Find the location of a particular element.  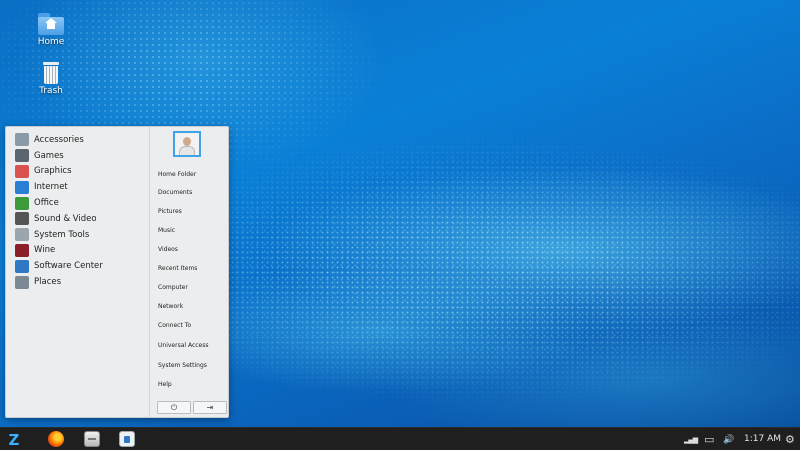

settings-gear-icon: ⚙ is located at coordinates (790, 439).